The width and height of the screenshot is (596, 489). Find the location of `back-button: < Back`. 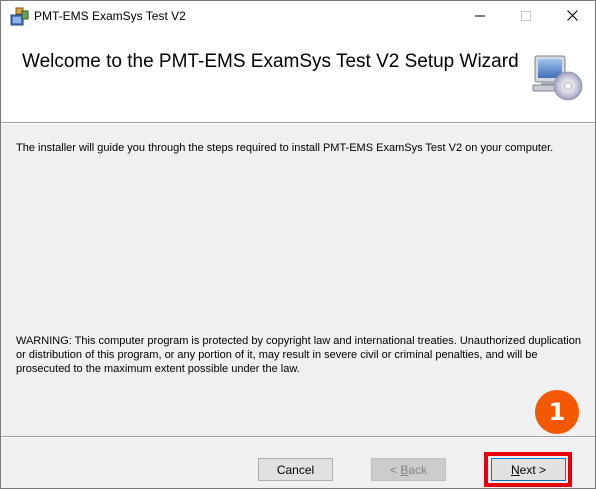

back-button: < Back is located at coordinates (408, 469).